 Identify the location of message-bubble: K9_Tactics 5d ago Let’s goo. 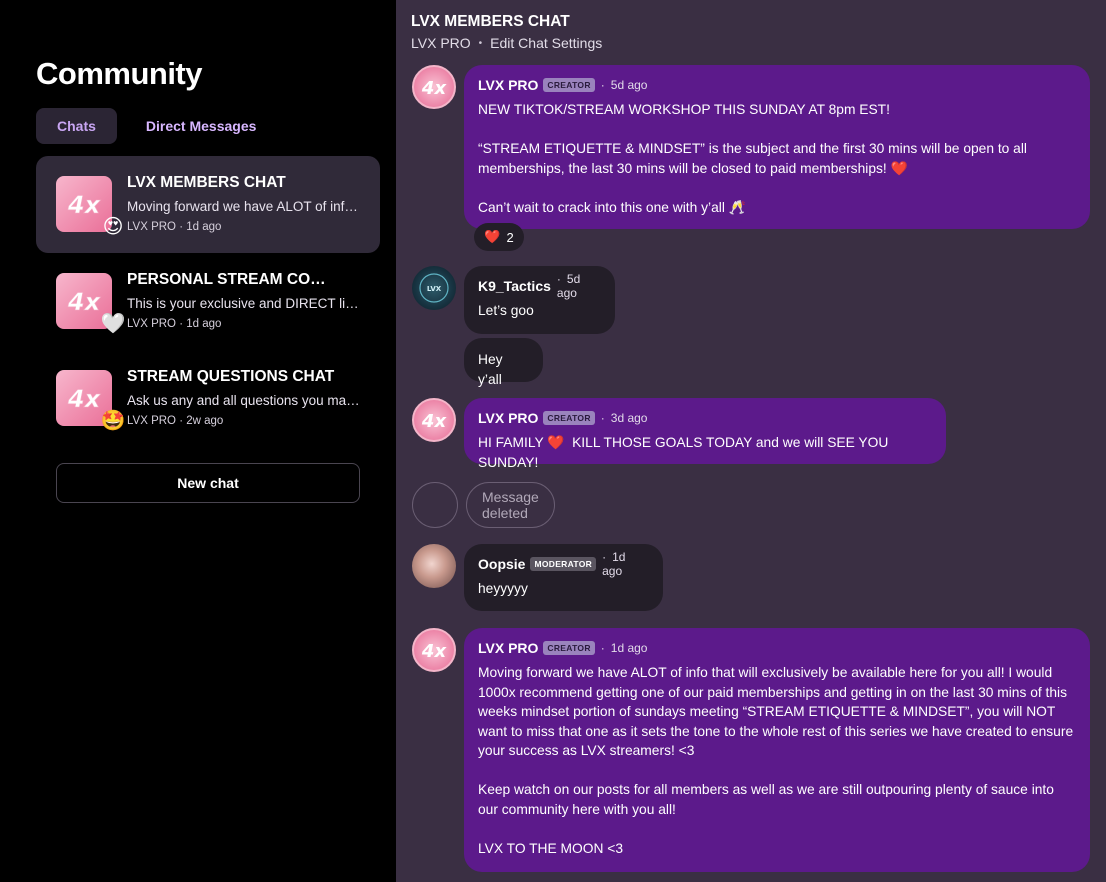
(539, 300).